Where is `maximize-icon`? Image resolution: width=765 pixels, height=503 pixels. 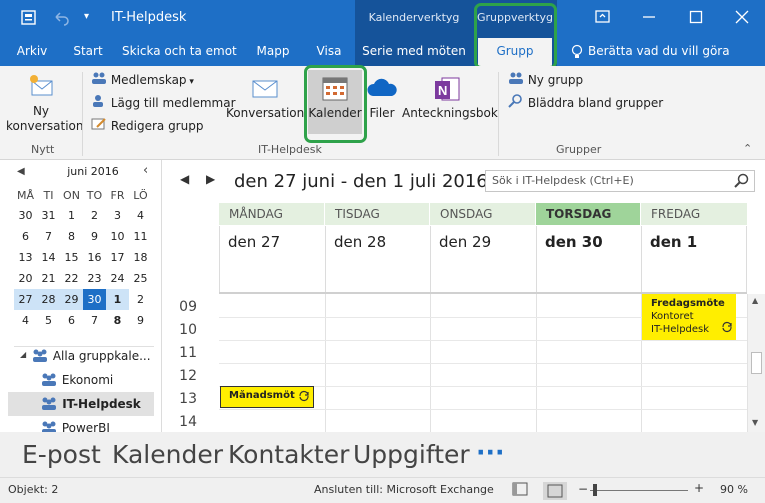 maximize-icon is located at coordinates (696, 17).